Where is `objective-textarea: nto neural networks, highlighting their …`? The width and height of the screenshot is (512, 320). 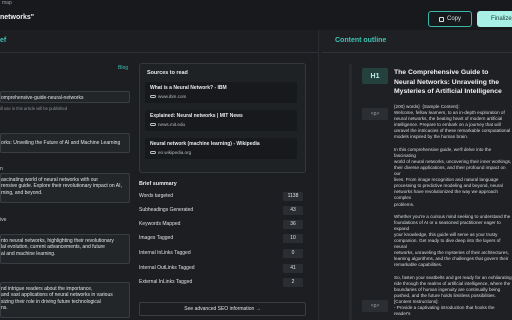
objective-textarea: nto neural networks, highlighting their … is located at coordinates (65, 249).